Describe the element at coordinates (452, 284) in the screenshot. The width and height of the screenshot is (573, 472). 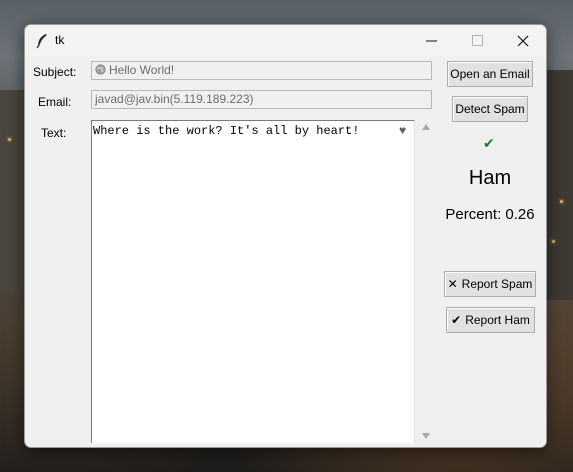
I see `cross-icon: ✕` at that location.